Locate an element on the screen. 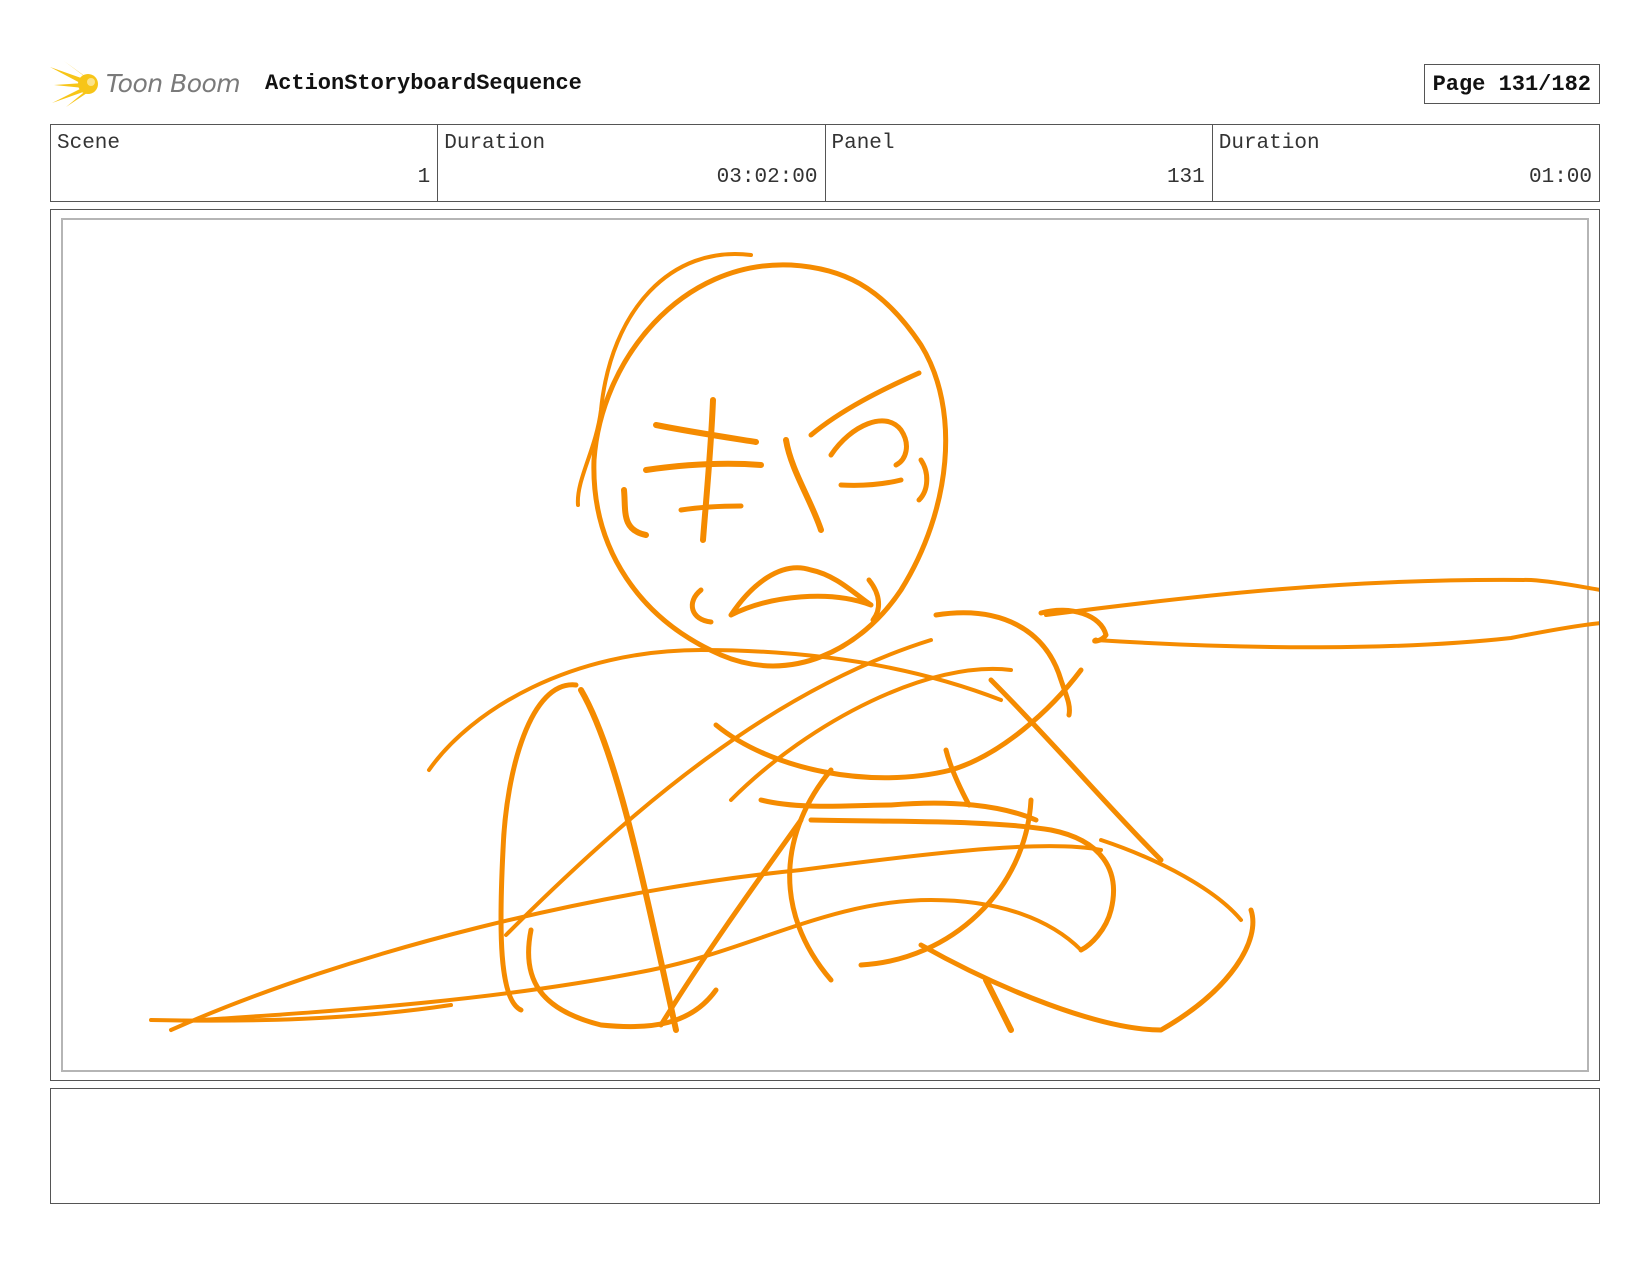 The image size is (1650, 1275). sequence-title: ActionStoryboardSequence is located at coordinates (423, 83).